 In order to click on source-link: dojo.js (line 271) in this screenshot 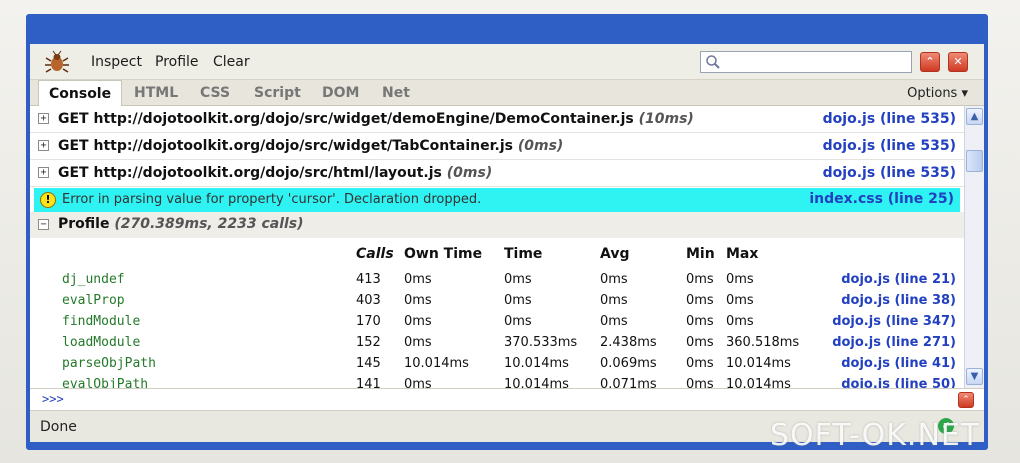, I will do `click(894, 342)`.